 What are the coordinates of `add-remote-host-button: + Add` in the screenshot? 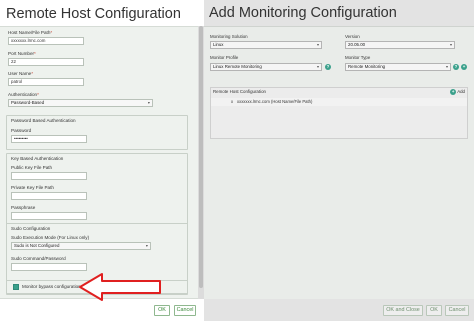 It's located at (457, 92).